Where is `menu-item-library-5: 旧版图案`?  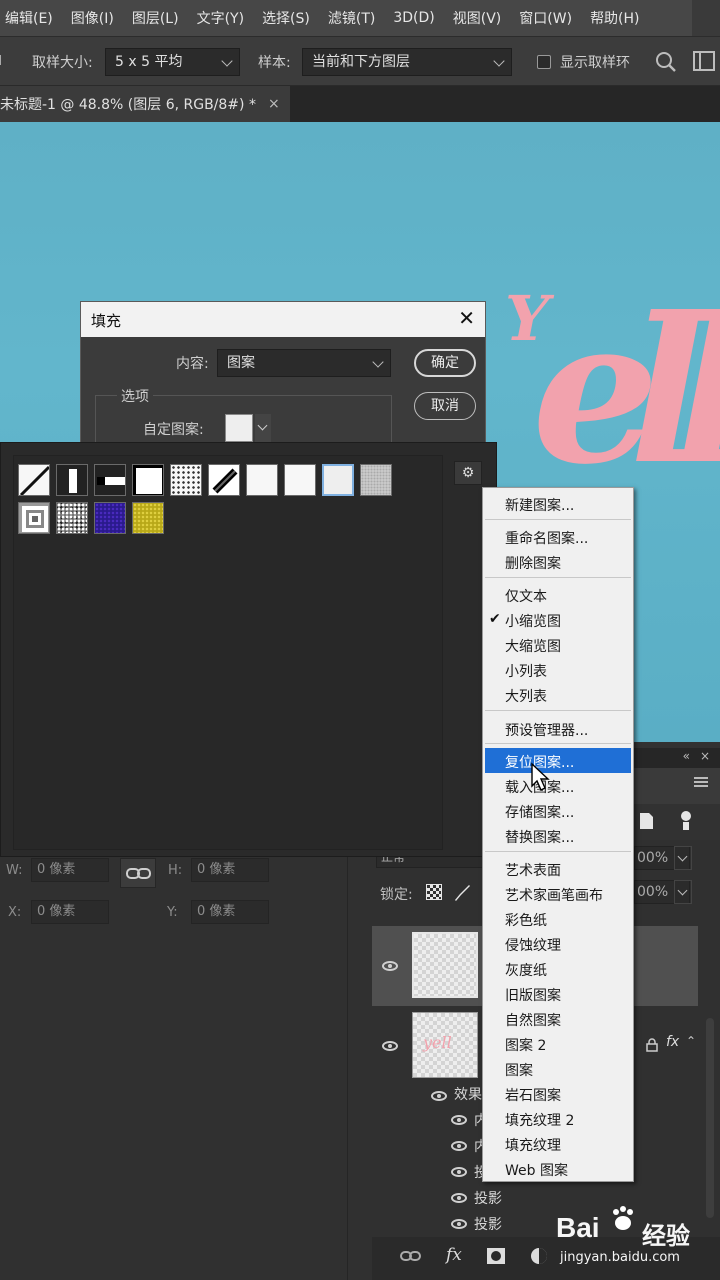 menu-item-library-5: 旧版图案 is located at coordinates (533, 995).